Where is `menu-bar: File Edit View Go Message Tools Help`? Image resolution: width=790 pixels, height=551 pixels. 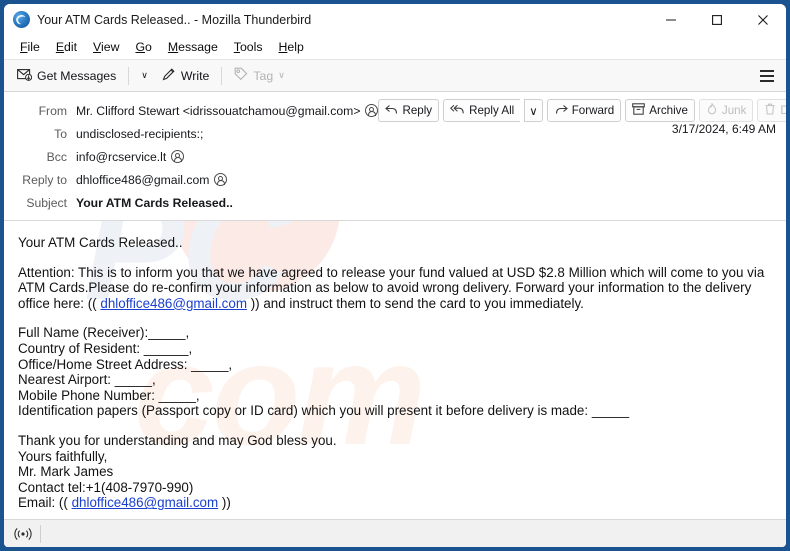
menu-bar: File Edit View Go Message Tools Help is located at coordinates (395, 47).